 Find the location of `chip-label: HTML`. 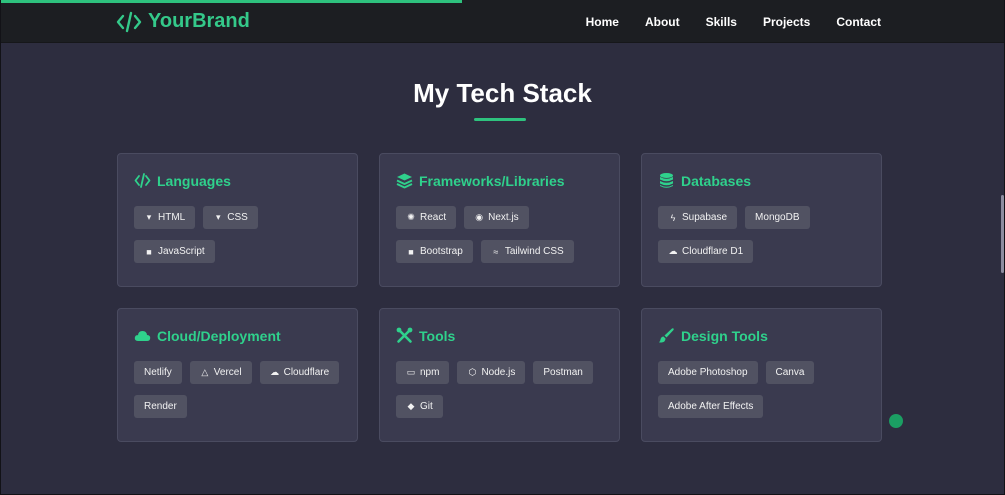

chip-label: HTML is located at coordinates (172, 217).